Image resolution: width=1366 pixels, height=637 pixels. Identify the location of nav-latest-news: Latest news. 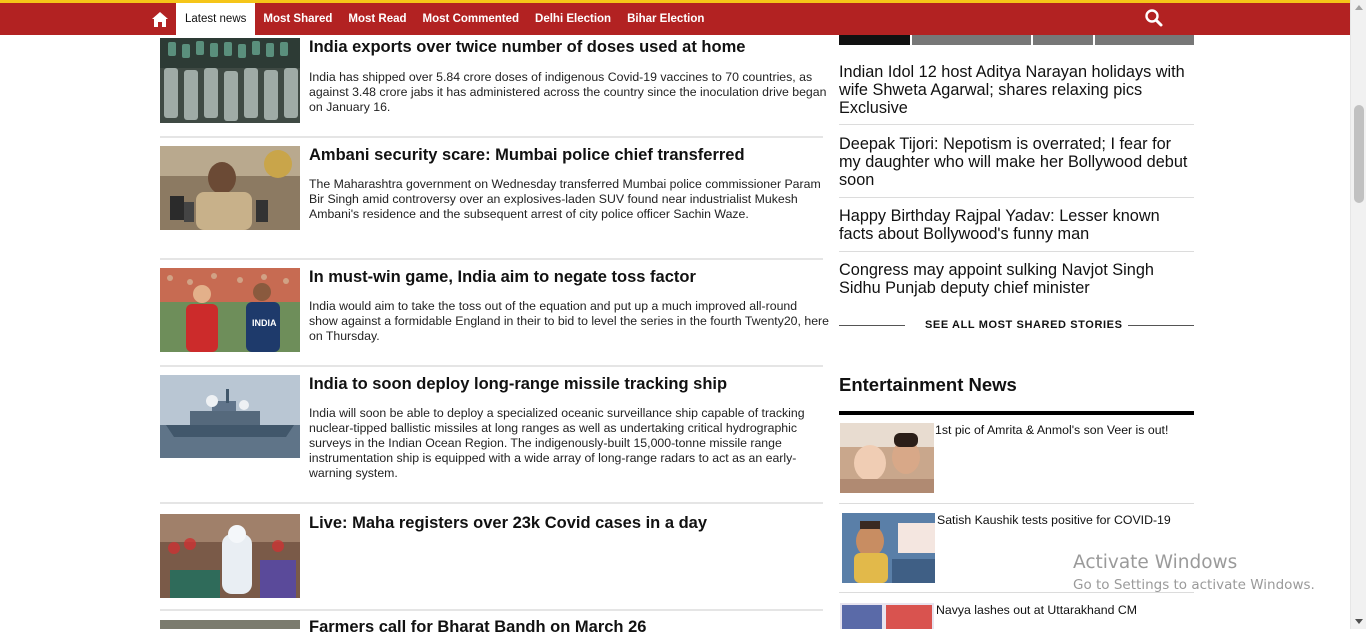
(216, 19).